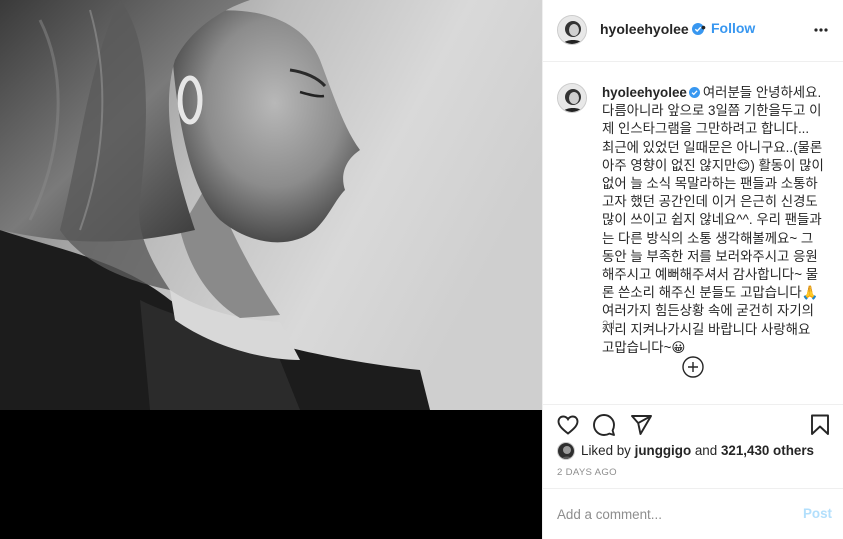 Image resolution: width=843 pixels, height=539 pixels. I want to click on caption-time: 2d, so click(608, 326).